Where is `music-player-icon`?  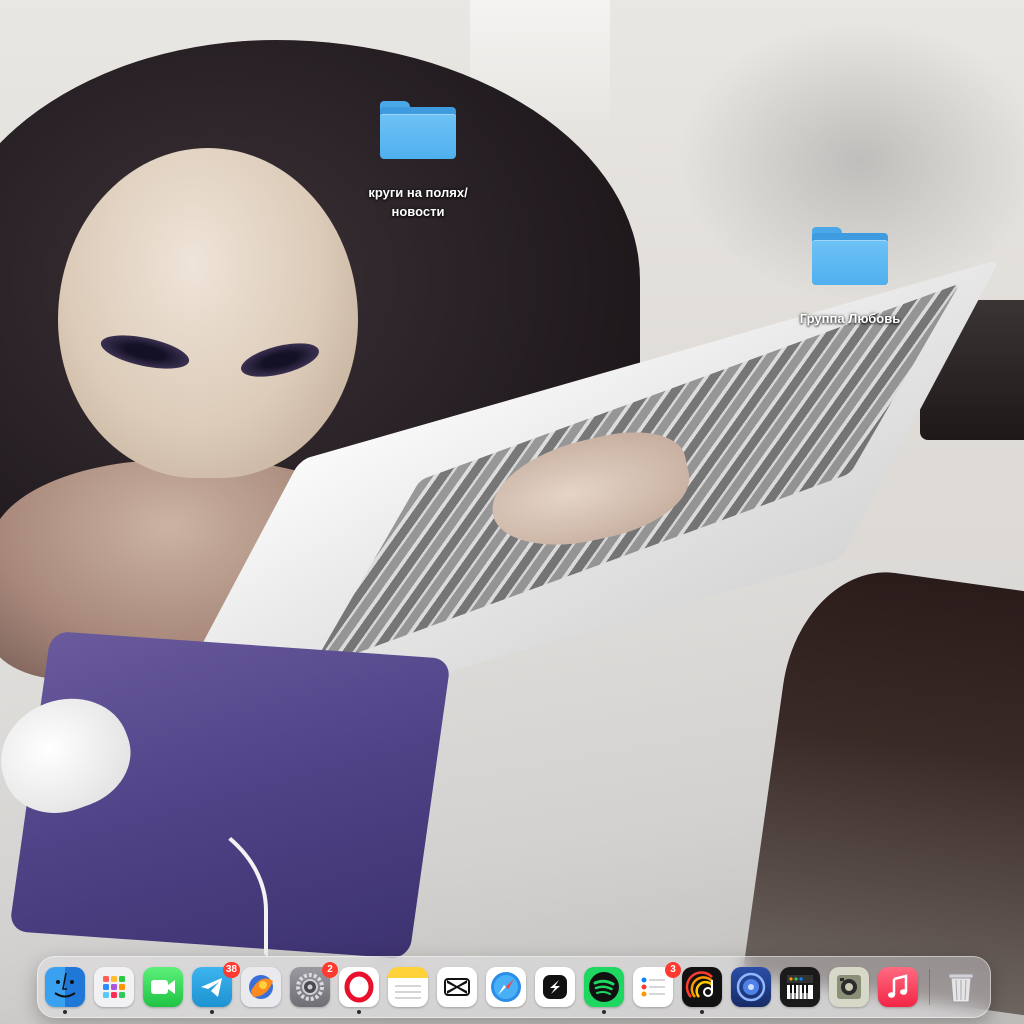 music-player-icon is located at coordinates (699, 984).